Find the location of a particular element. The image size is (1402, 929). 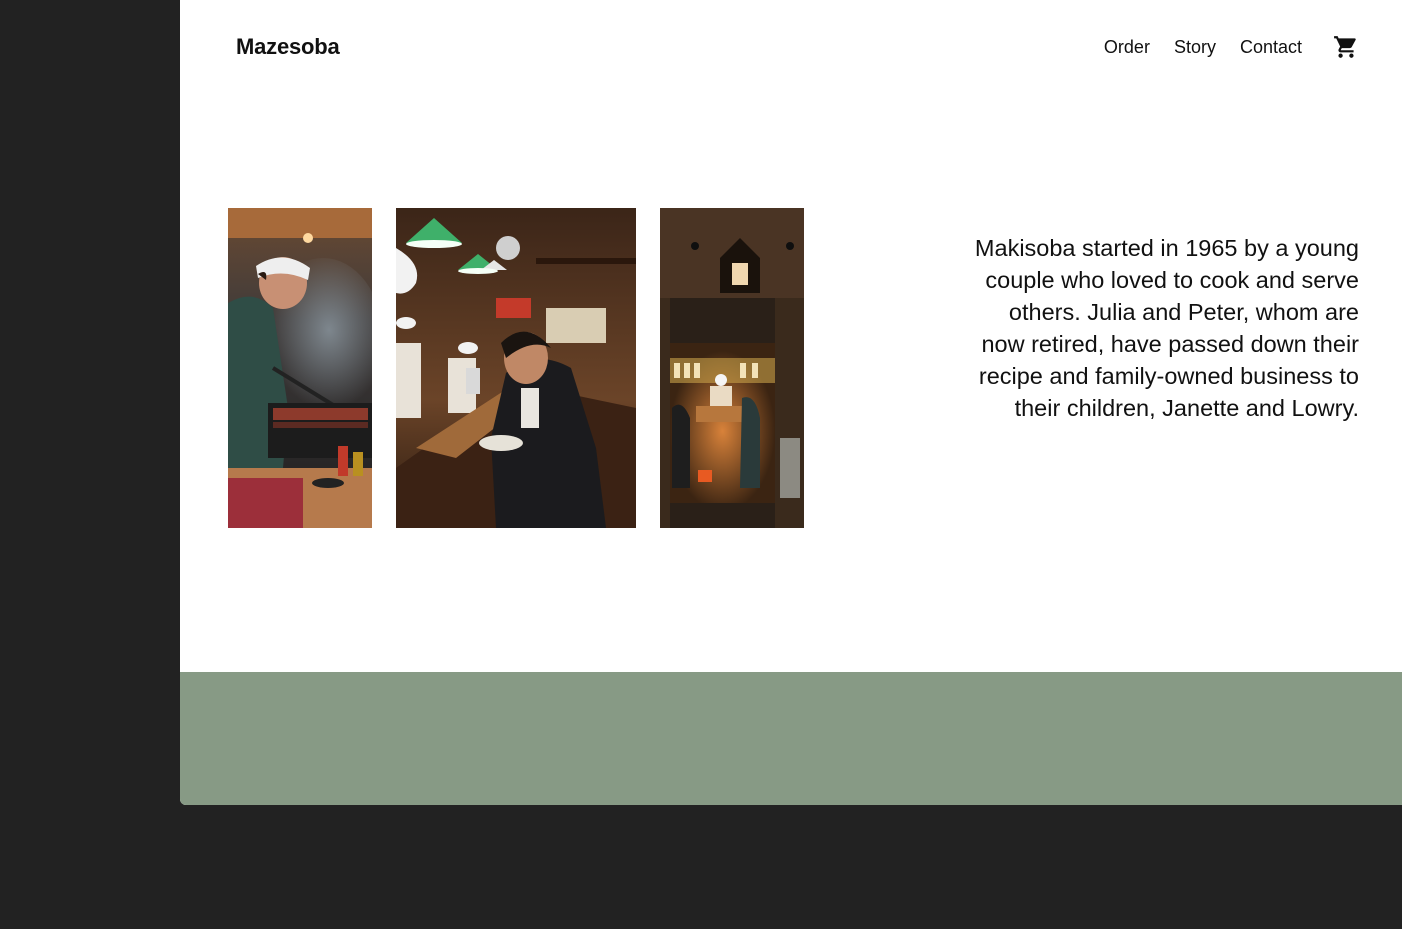

nav-order: Order is located at coordinates (1127, 47).